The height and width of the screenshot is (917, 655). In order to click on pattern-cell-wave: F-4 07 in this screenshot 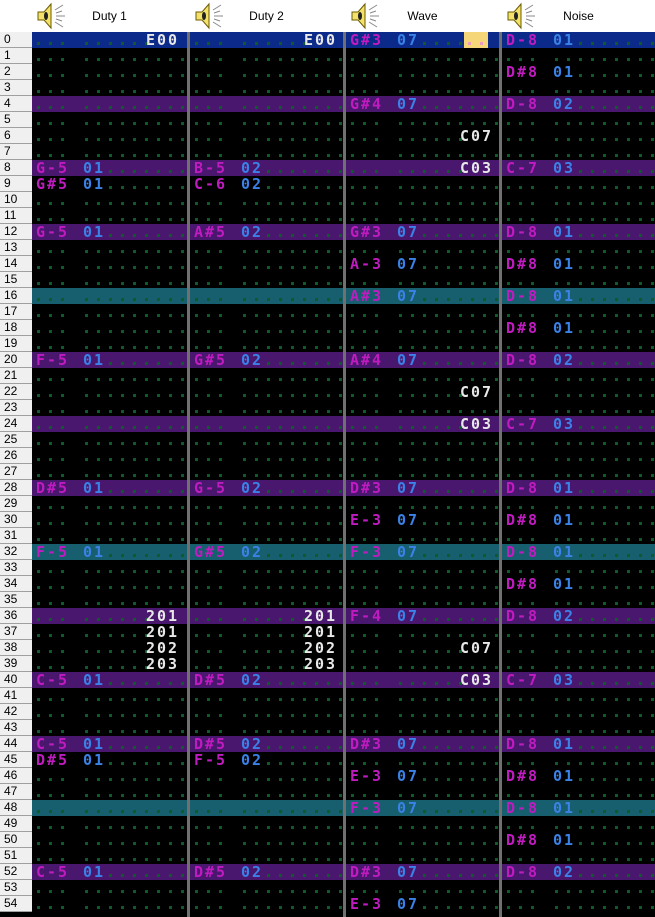, I will do `click(425, 616)`.